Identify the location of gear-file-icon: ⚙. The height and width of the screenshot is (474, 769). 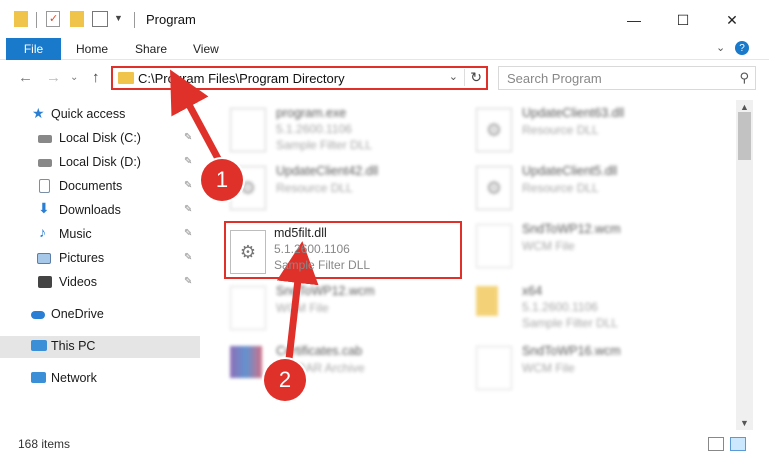
(248, 252).